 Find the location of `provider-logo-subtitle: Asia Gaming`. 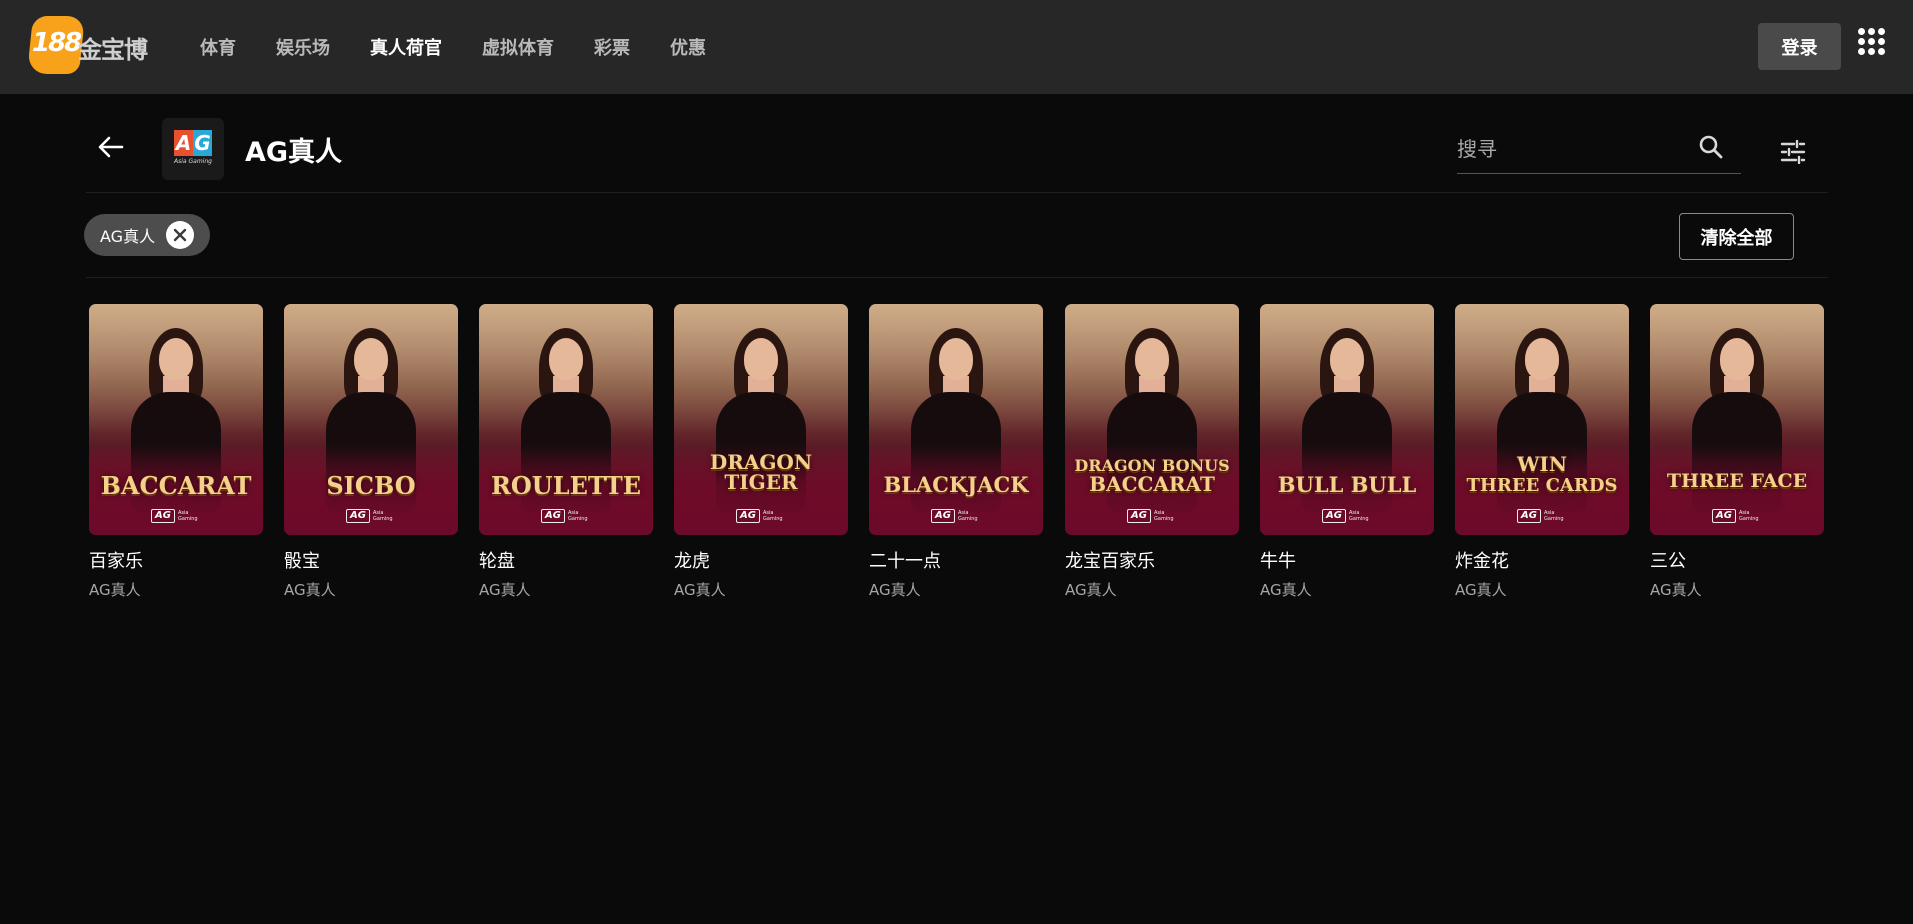

provider-logo-subtitle: Asia Gaming is located at coordinates (193, 161).